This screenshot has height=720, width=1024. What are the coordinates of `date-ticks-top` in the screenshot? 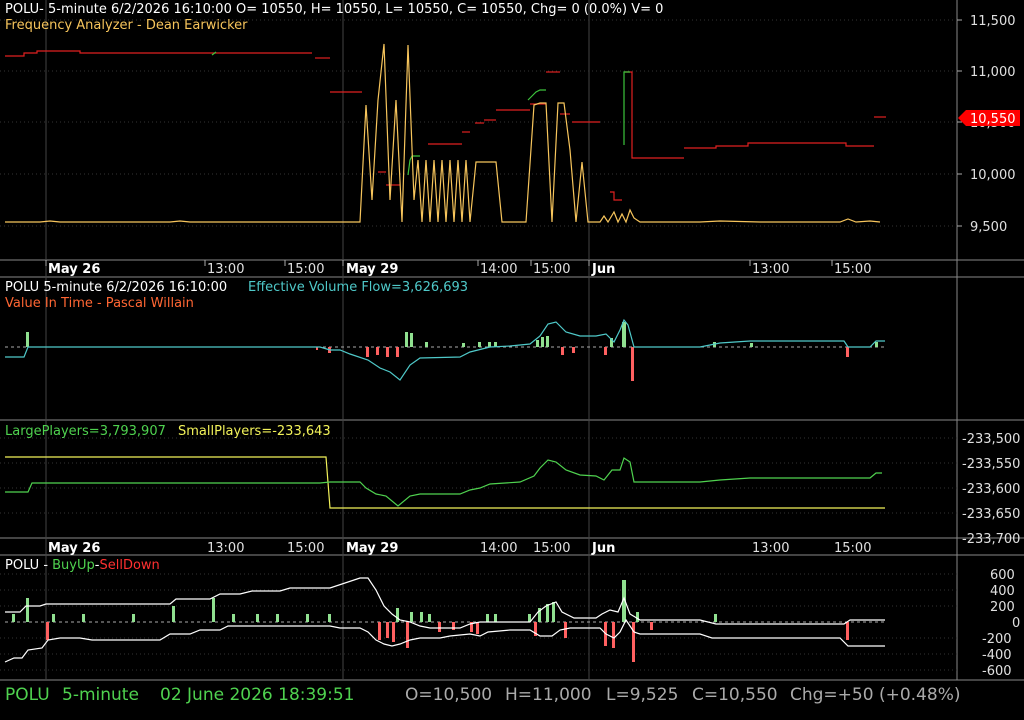 It's located at (439, 263).